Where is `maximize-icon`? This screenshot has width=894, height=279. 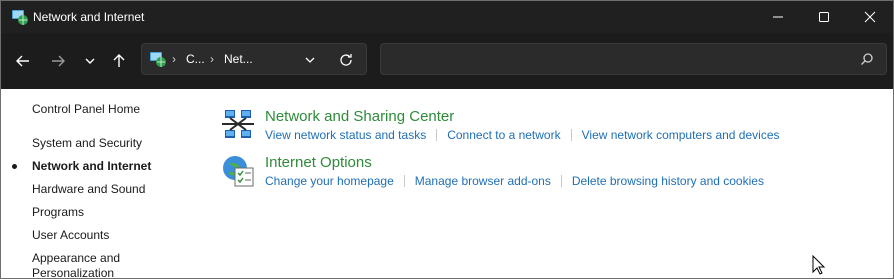 maximize-icon is located at coordinates (824, 17).